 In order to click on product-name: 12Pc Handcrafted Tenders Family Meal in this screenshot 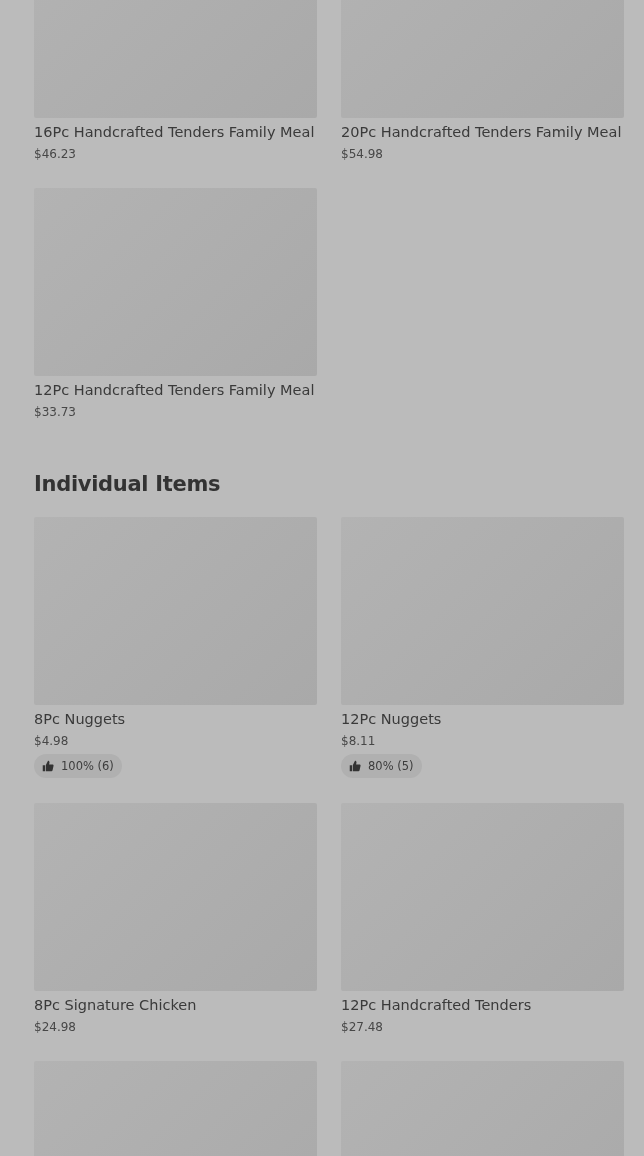, I will do `click(175, 390)`.